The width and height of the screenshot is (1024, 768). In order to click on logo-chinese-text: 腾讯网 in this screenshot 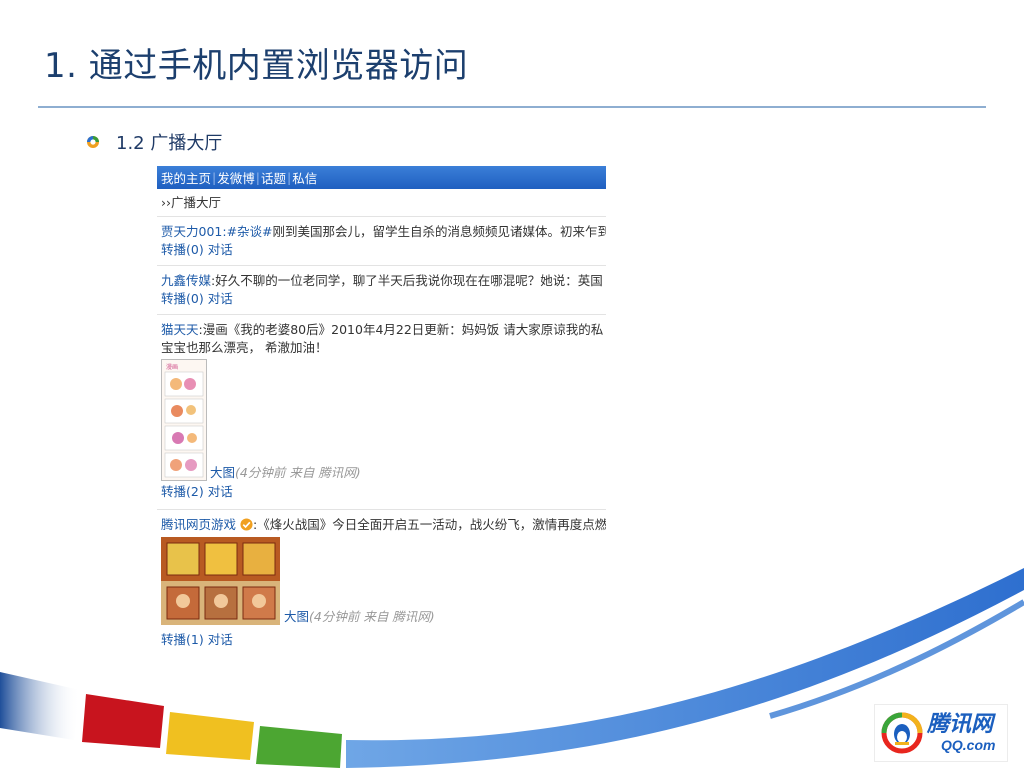, I will do `click(960, 724)`.